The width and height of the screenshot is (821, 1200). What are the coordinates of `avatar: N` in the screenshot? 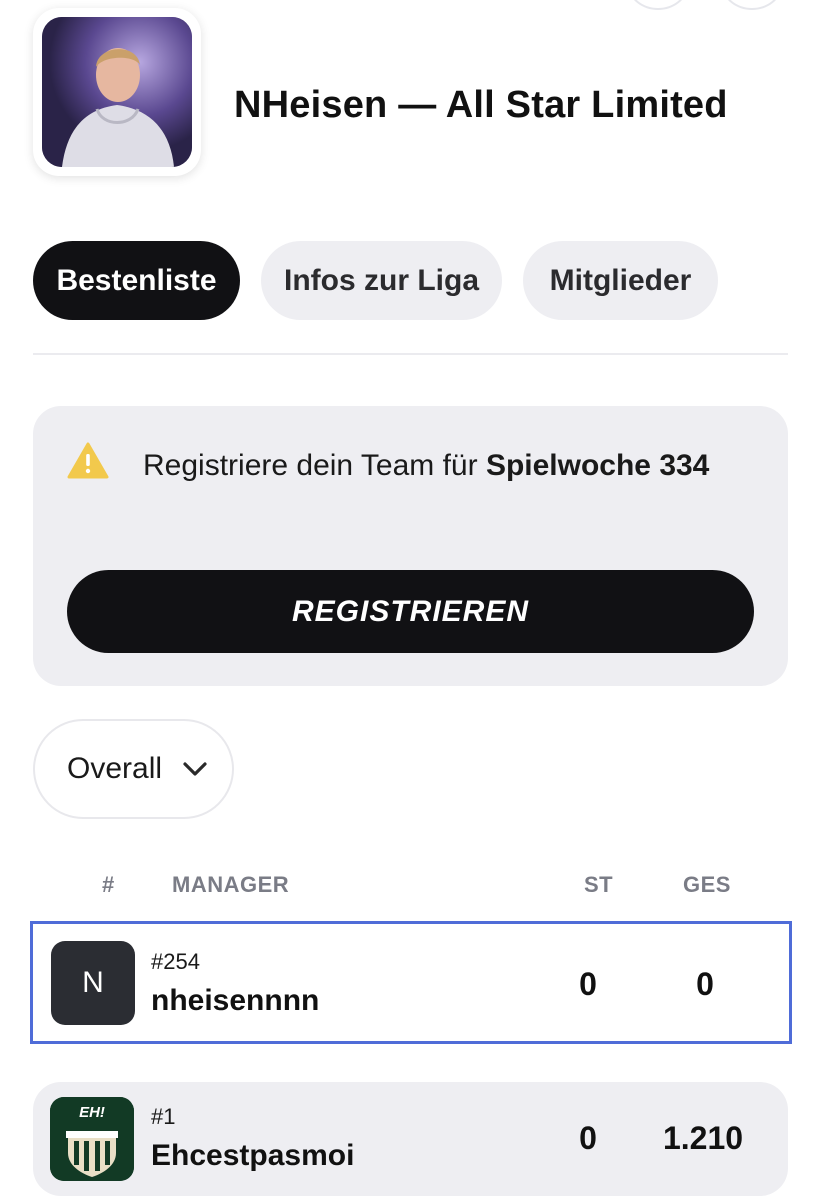 It's located at (93, 983).